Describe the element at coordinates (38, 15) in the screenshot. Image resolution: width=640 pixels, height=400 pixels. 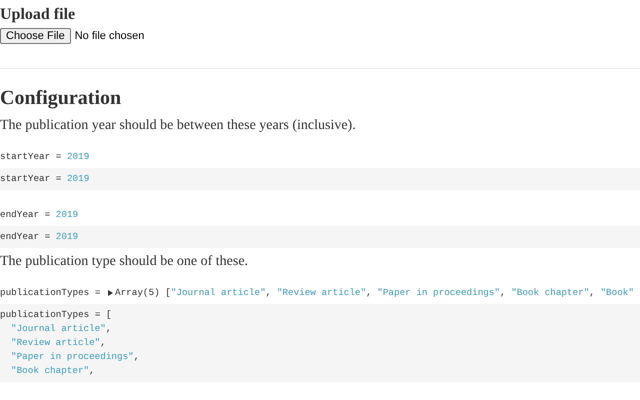
I see `section-heading: Upload file` at that location.